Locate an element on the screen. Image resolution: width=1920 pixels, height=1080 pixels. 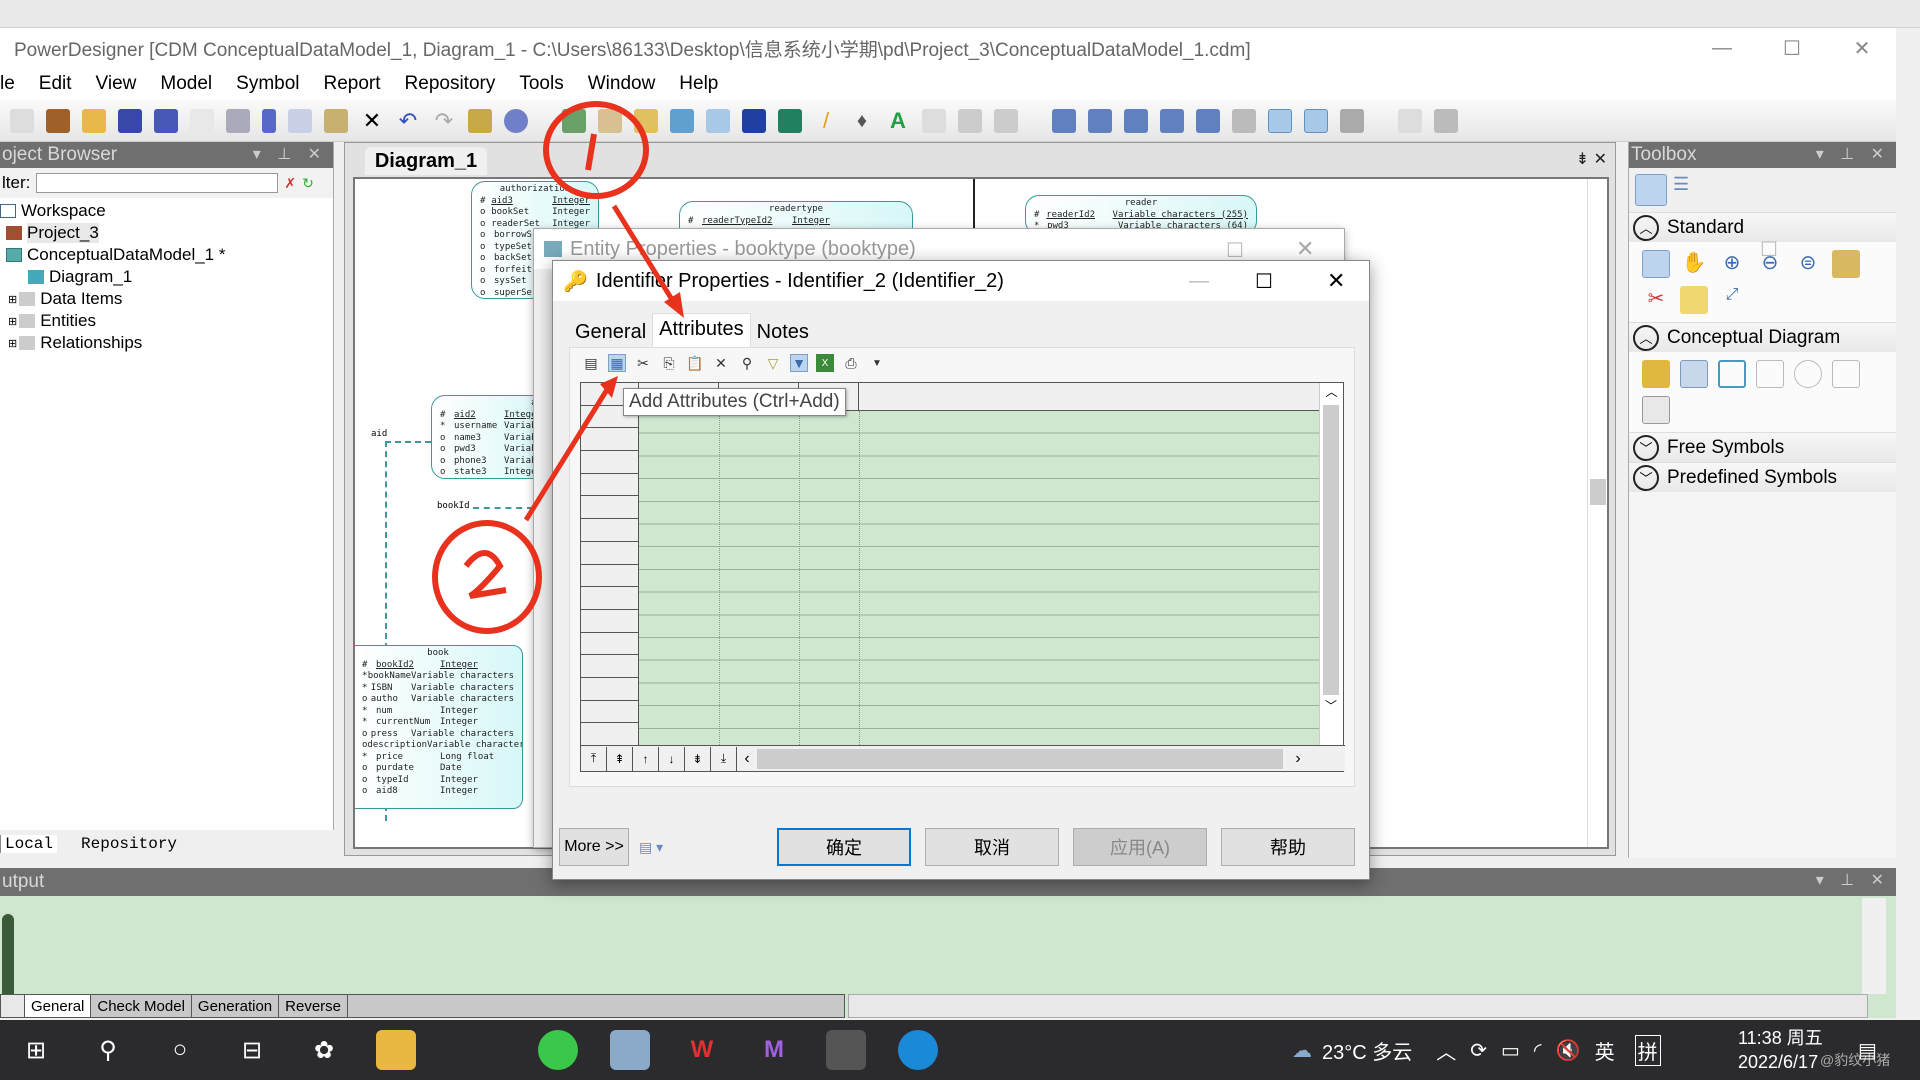
volume-muted-icon: 🔇 is located at coordinates (1568, 1050).